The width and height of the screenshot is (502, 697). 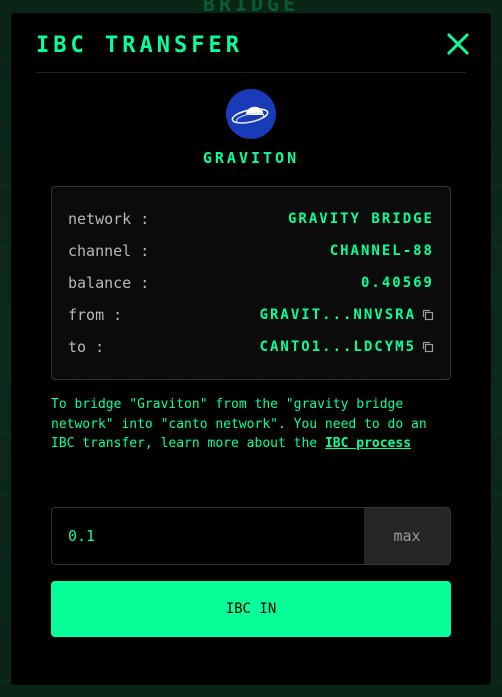 I want to click on detail-row-channel: channel : CHANNEL-88, so click(x=251, y=251).